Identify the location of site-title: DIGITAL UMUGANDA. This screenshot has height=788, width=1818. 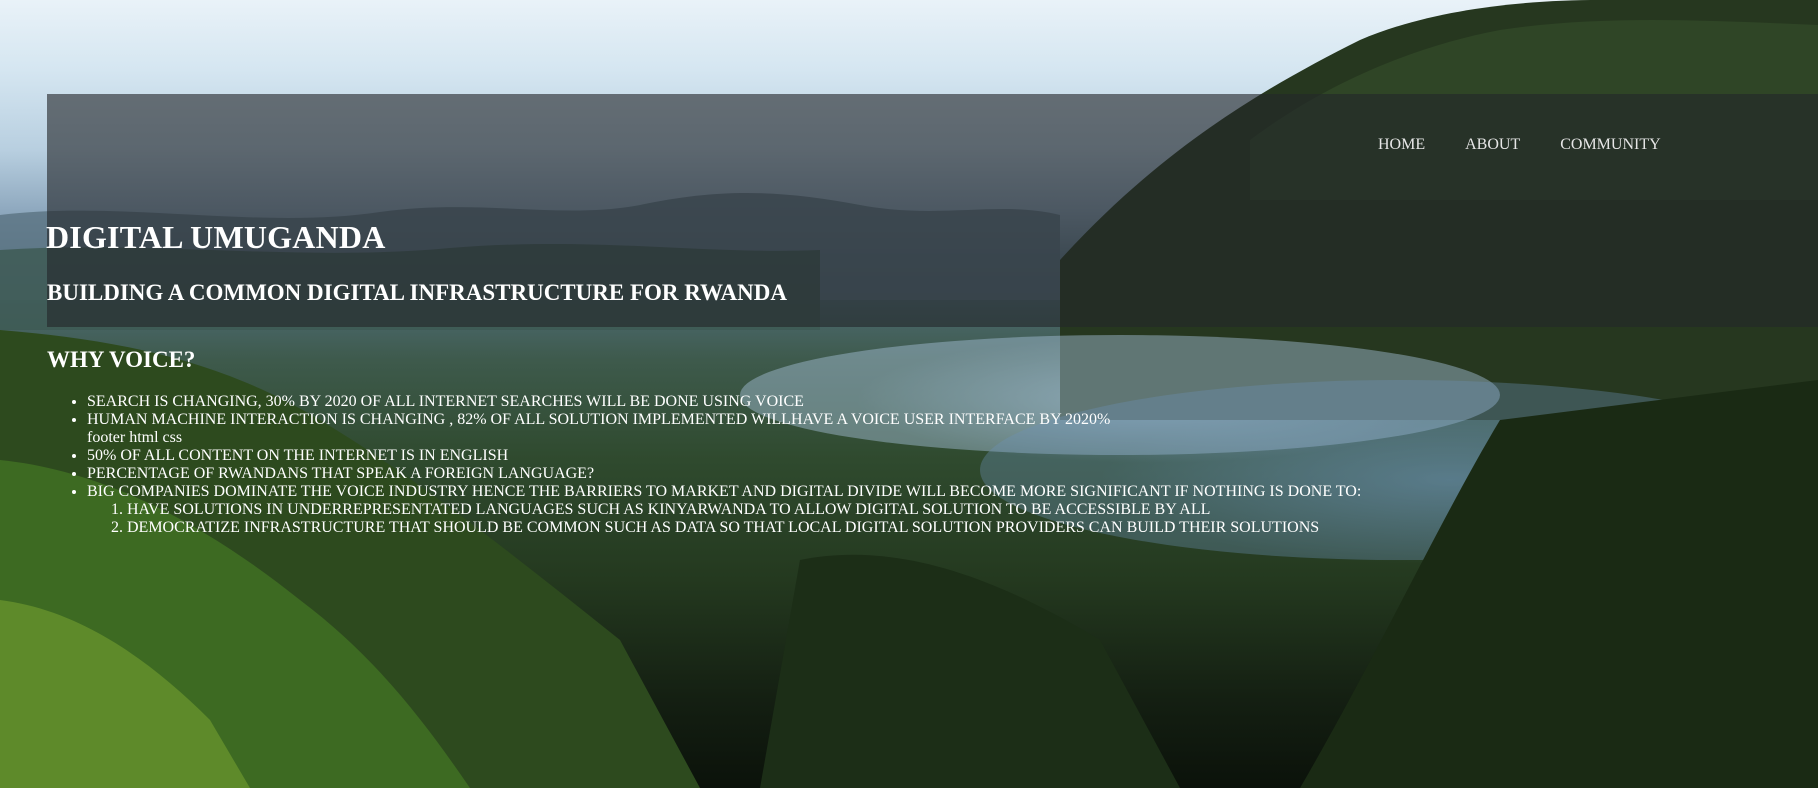
(216, 237).